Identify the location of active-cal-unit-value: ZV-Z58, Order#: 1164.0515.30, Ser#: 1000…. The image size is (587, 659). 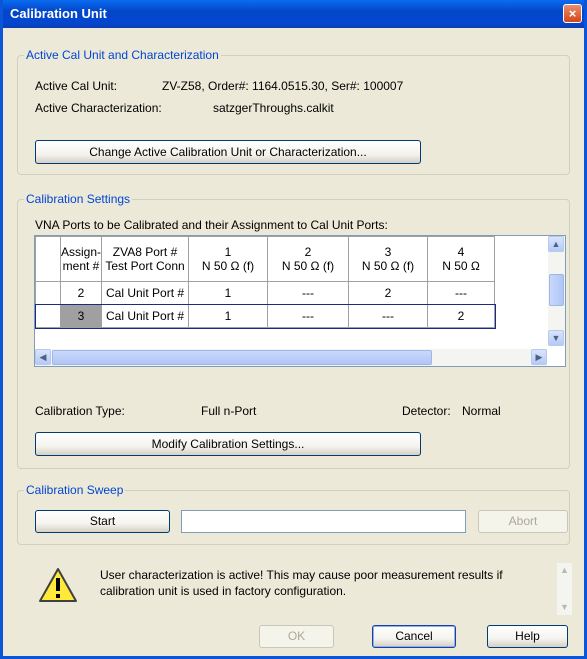
(283, 86).